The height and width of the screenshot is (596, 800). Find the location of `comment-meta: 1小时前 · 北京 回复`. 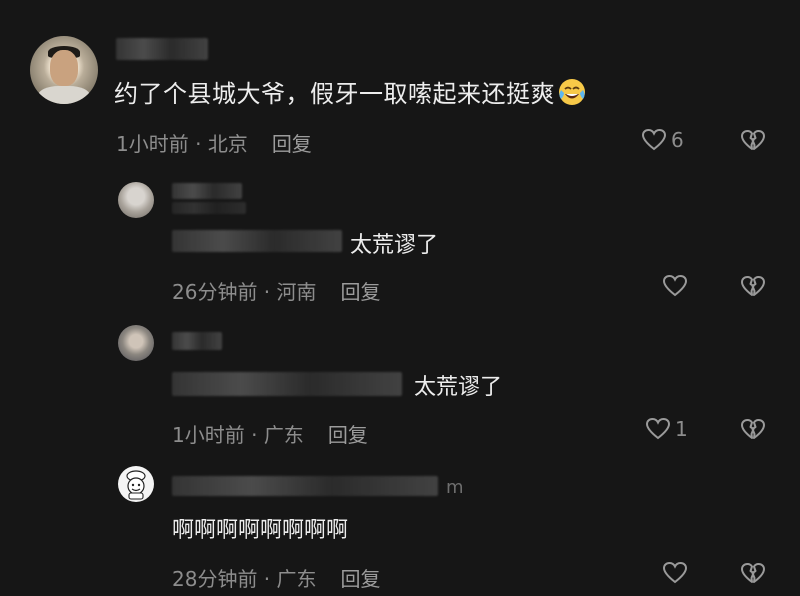

comment-meta: 1小时前 · 北京 回复 is located at coordinates (214, 142).